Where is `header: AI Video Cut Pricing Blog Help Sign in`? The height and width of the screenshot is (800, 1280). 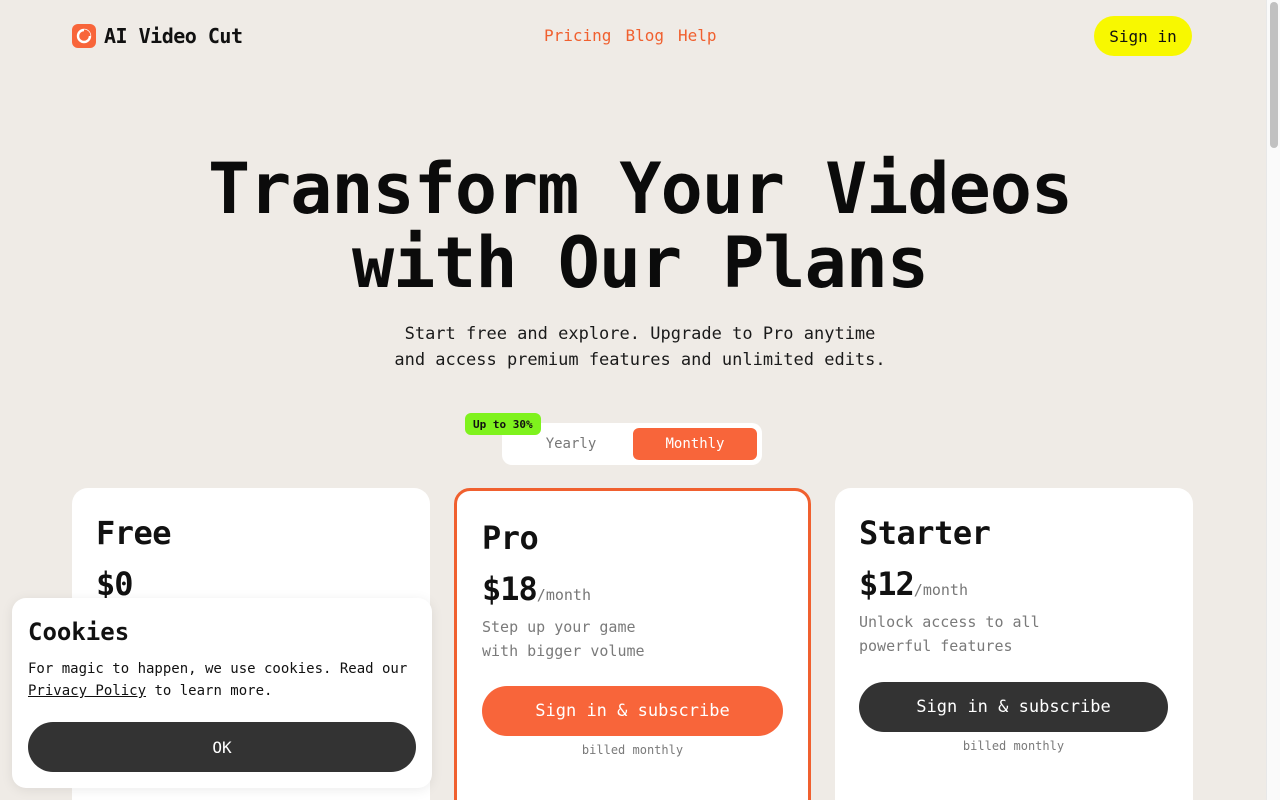 header: AI Video Cut Pricing Blog Help Sign in is located at coordinates (640, 36).